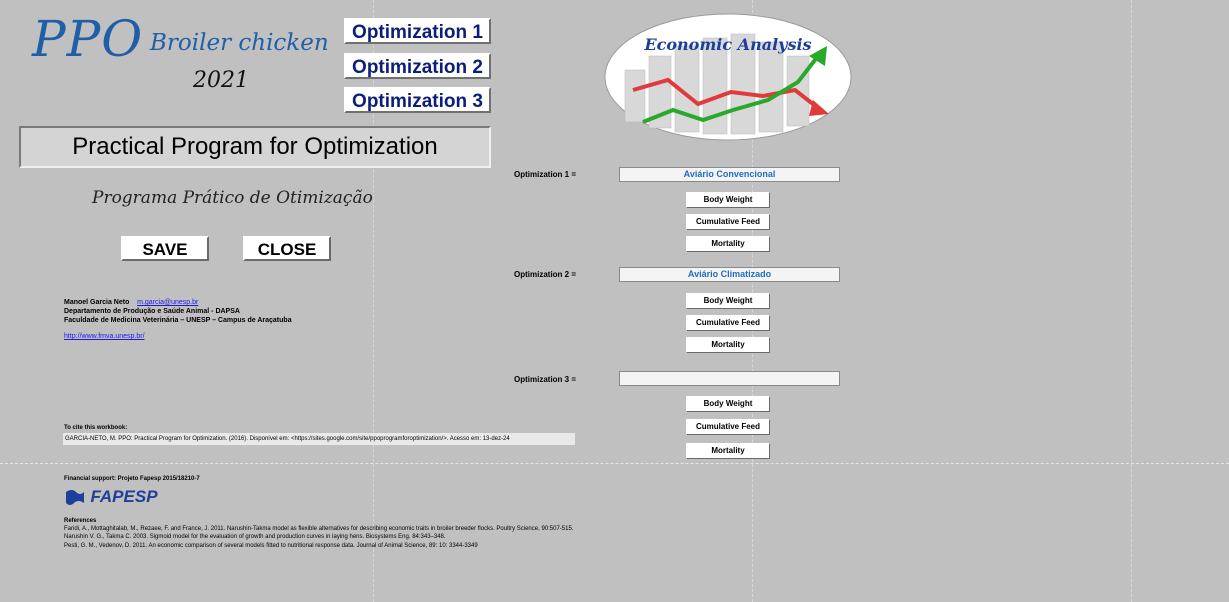 The width and height of the screenshot is (1229, 602). What do you see at coordinates (131, 303) in the screenshot?
I see `author-line: Manoel Garcia Neto m.garcia@unesp.br` at bounding box center [131, 303].